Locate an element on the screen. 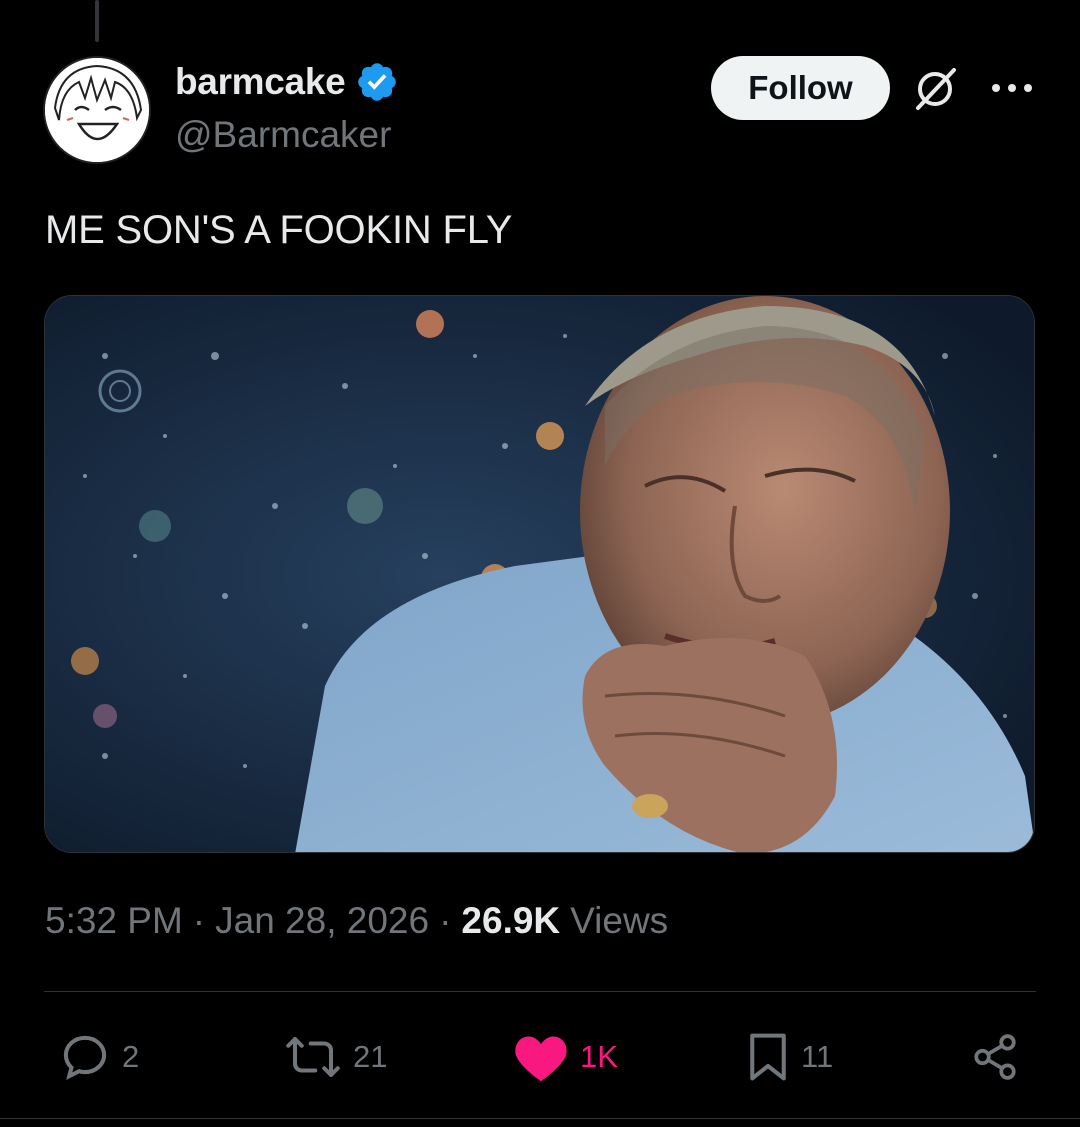 The width and height of the screenshot is (1080, 1127). tweet-date: Jan 28, 2026 is located at coordinates (322, 921).